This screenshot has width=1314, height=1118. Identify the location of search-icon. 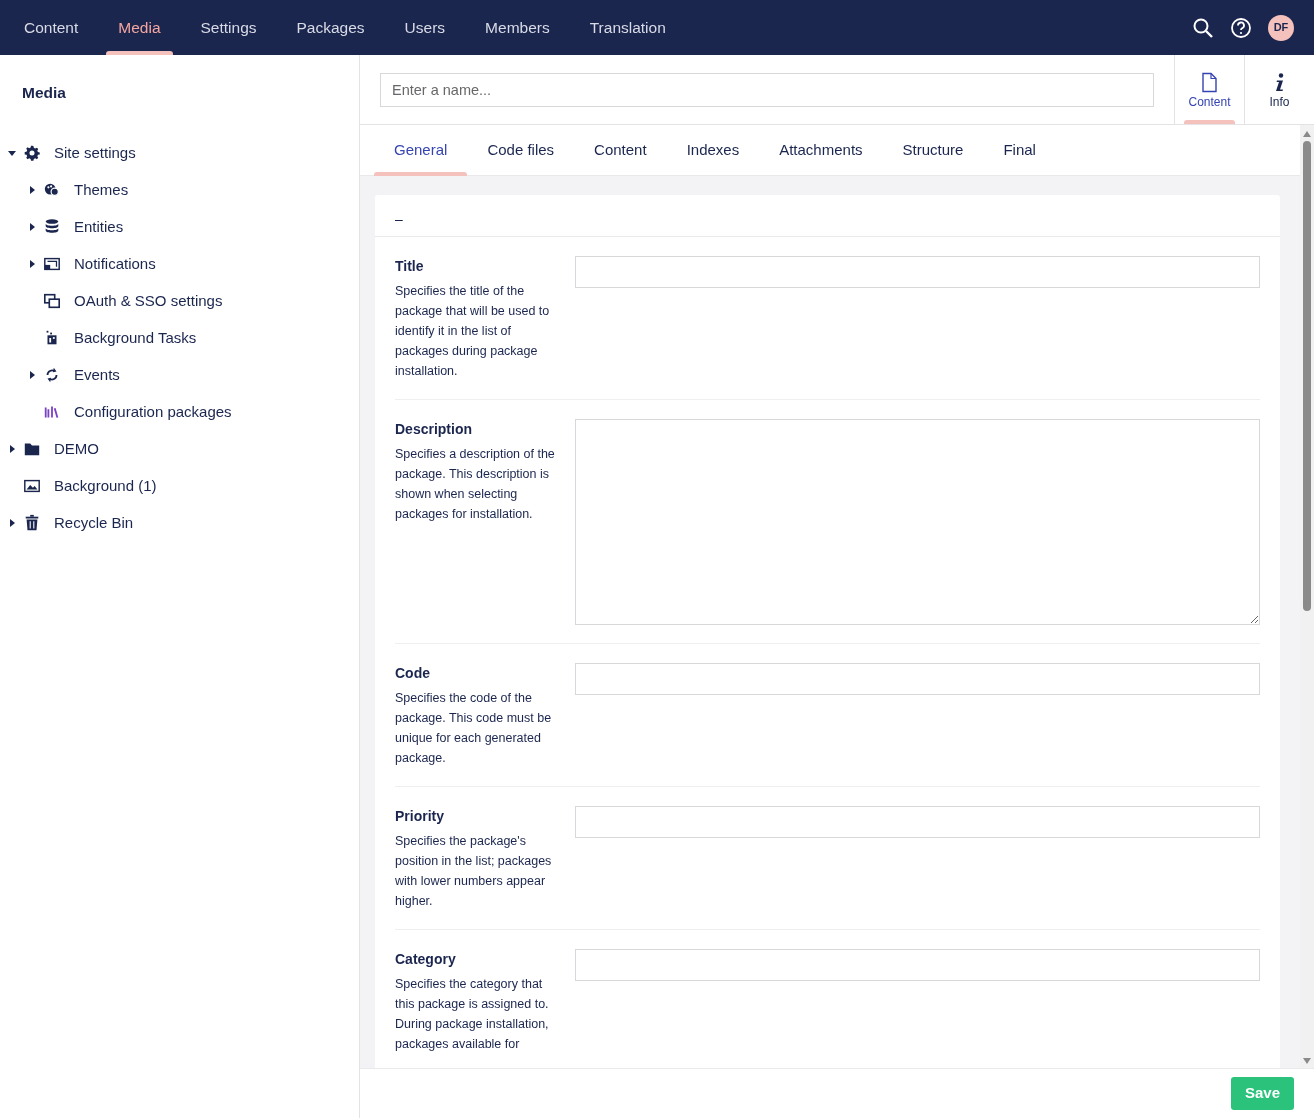
(1203, 27).